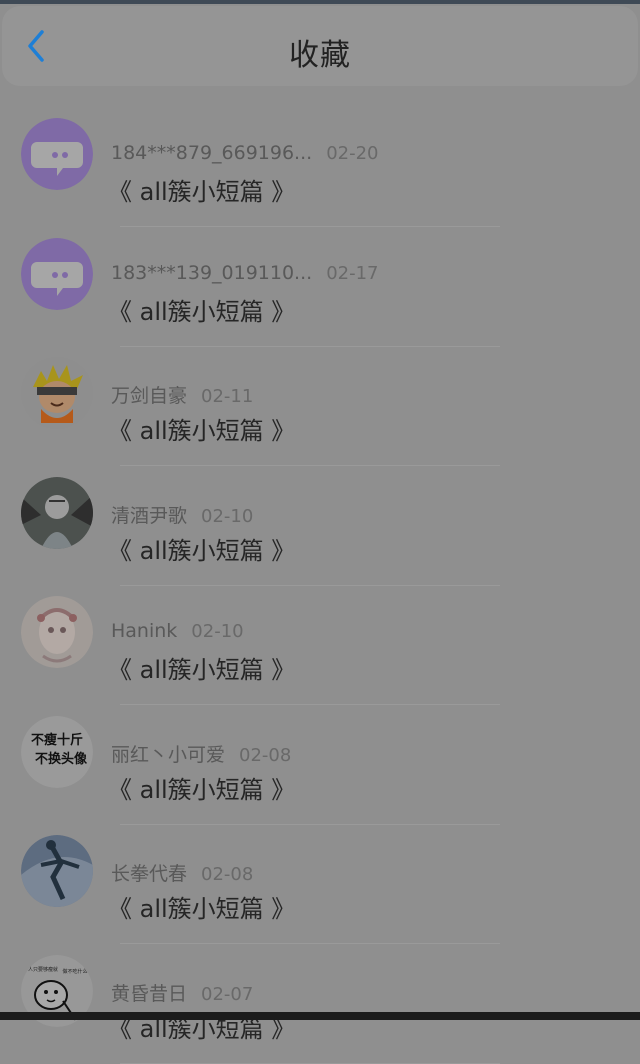  I want to click on post-date: 02-11, so click(227, 396).